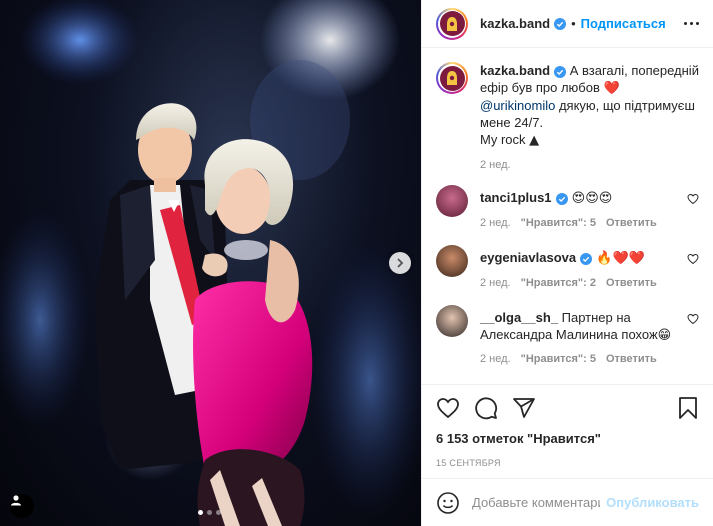 The image size is (713, 526). I want to click on next-slide-button, so click(400, 263).